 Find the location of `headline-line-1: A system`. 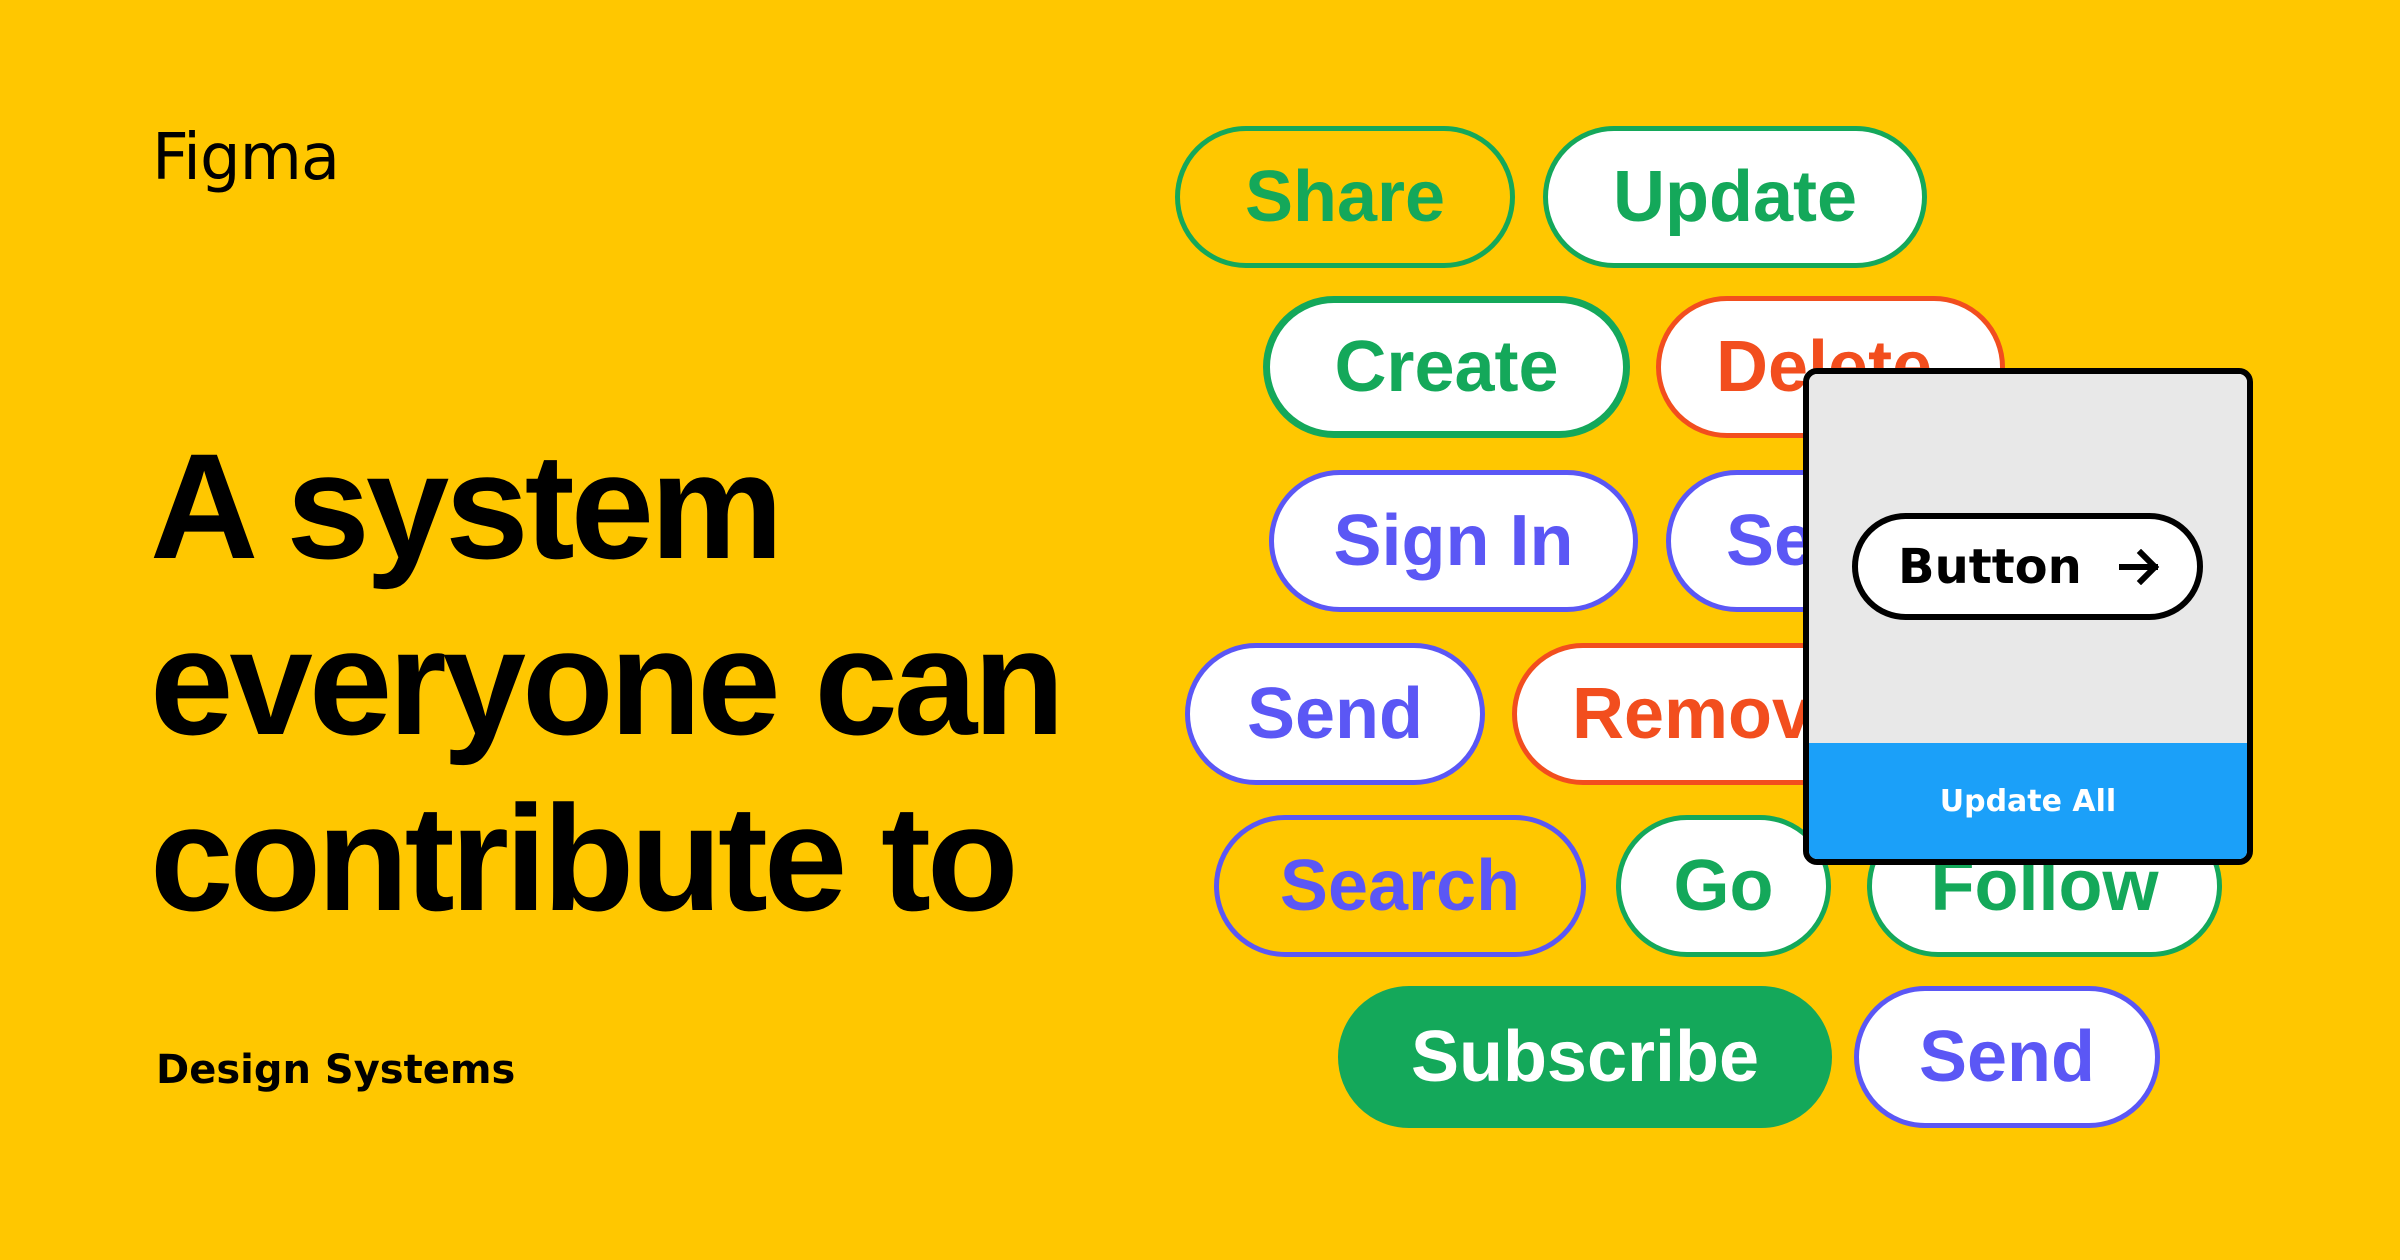

headline-line-1: A system is located at coordinates (466, 506).